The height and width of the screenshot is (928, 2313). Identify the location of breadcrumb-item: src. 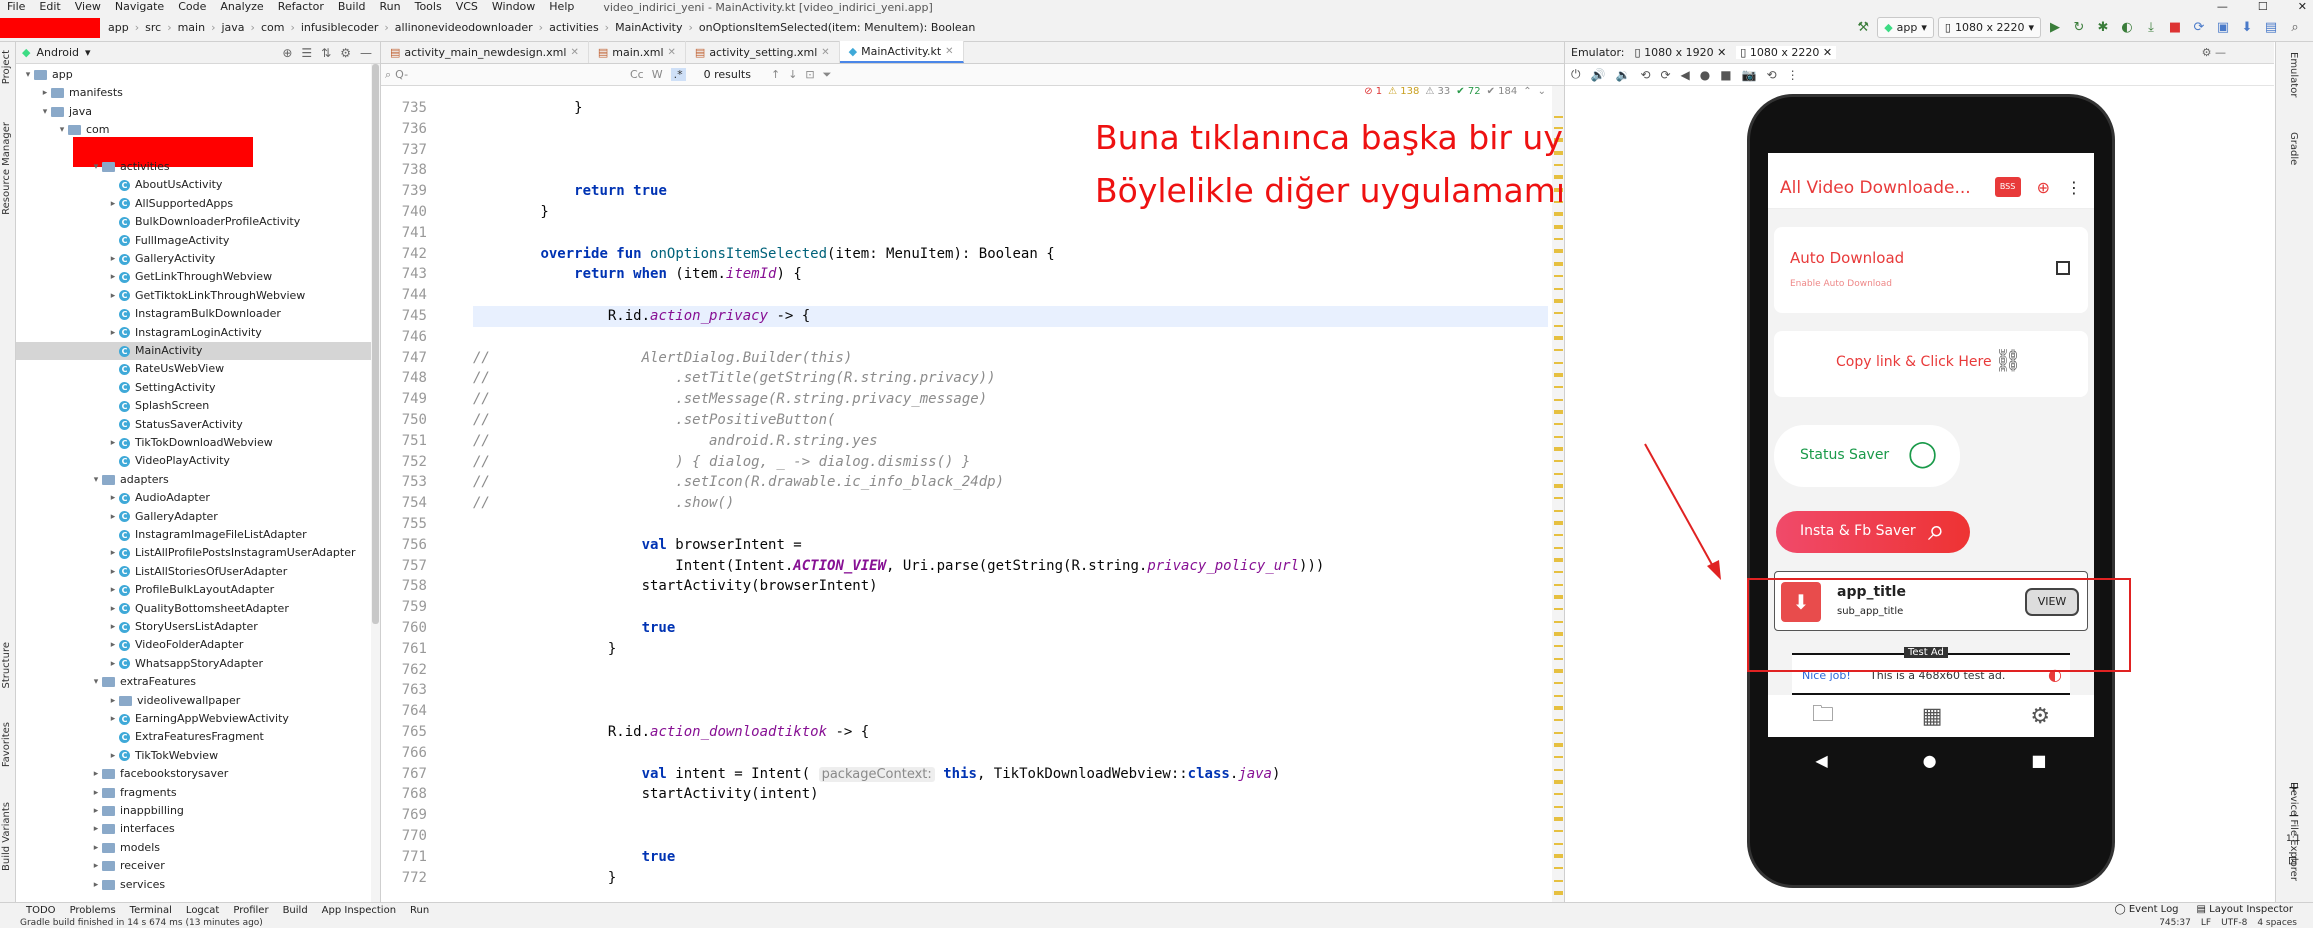
(153, 27).